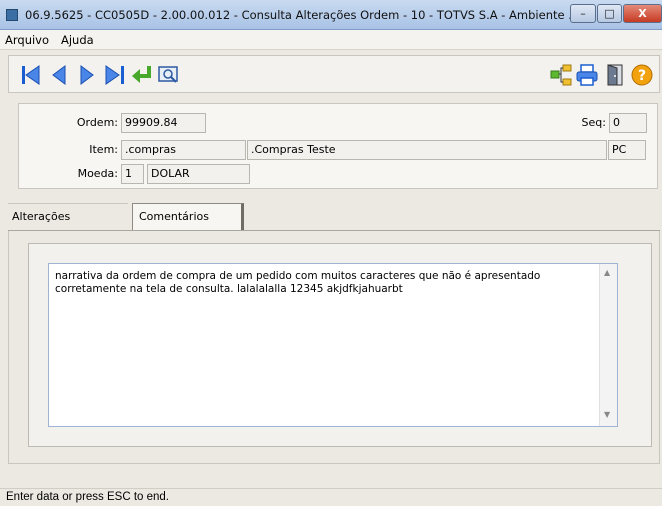 This screenshot has height=506, width=662. Describe the element at coordinates (97, 122) in the screenshot. I see `ordem-label: Ordem:` at that location.